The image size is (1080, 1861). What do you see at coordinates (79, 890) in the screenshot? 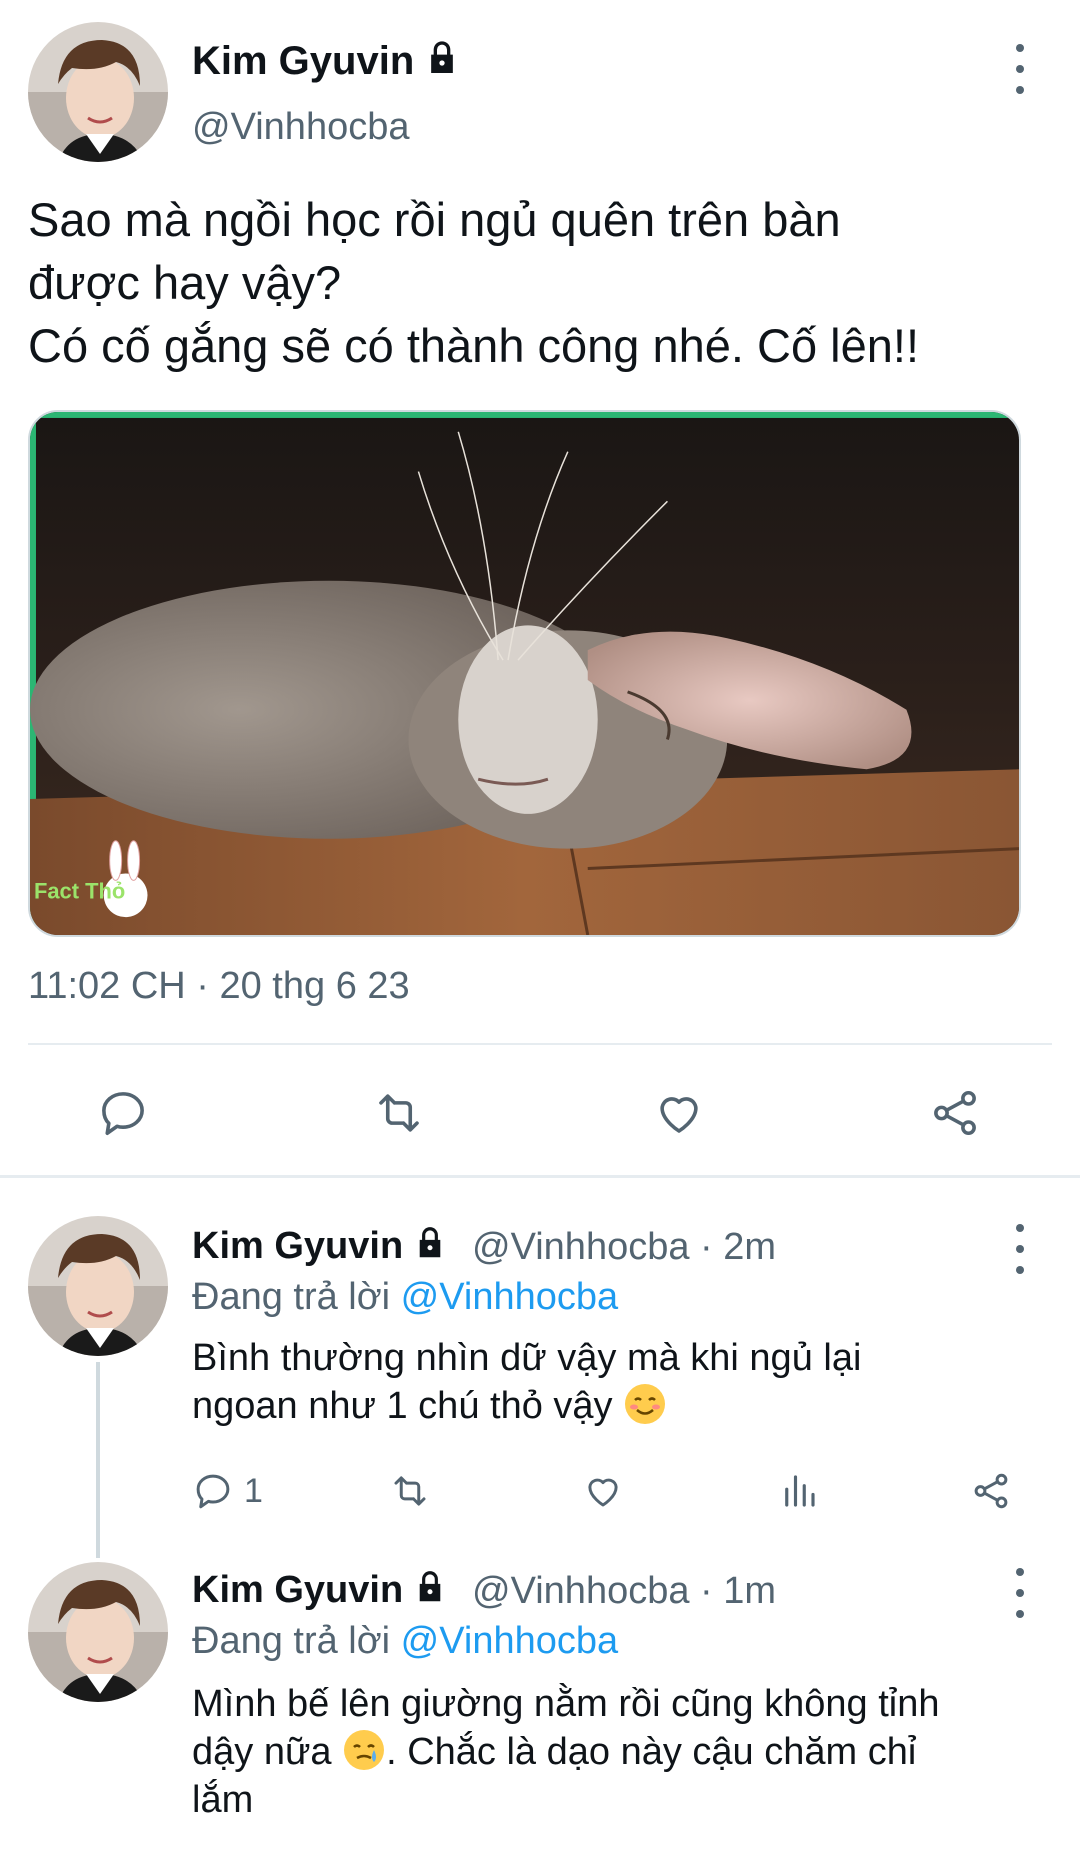
I see `media-watermark: Fact Thỏ` at bounding box center [79, 890].